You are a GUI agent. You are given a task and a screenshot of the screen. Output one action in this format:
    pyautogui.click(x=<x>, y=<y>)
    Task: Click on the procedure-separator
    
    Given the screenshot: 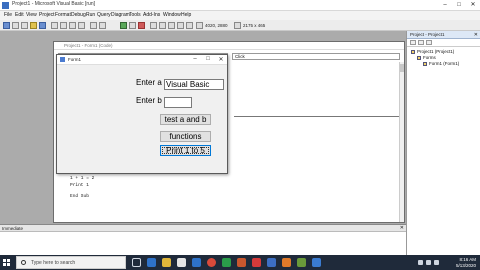 What is the action you would take?
    pyautogui.click(x=317, y=116)
    